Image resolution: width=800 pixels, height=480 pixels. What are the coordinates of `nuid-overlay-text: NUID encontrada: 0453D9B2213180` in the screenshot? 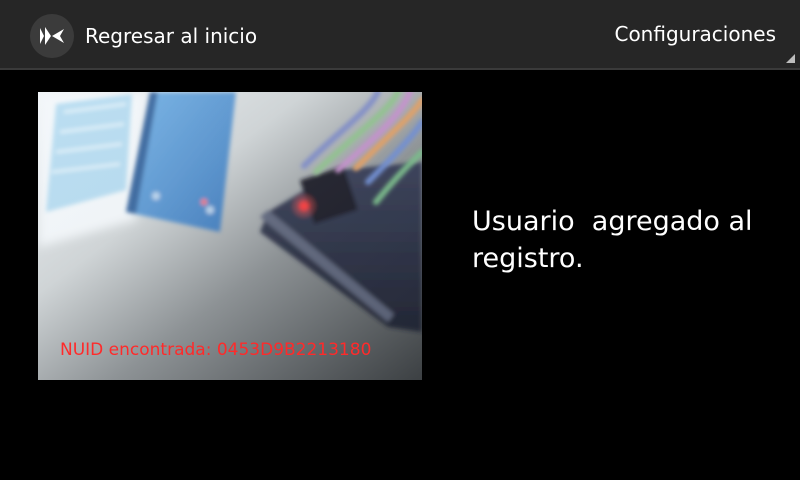 It's located at (216, 350).